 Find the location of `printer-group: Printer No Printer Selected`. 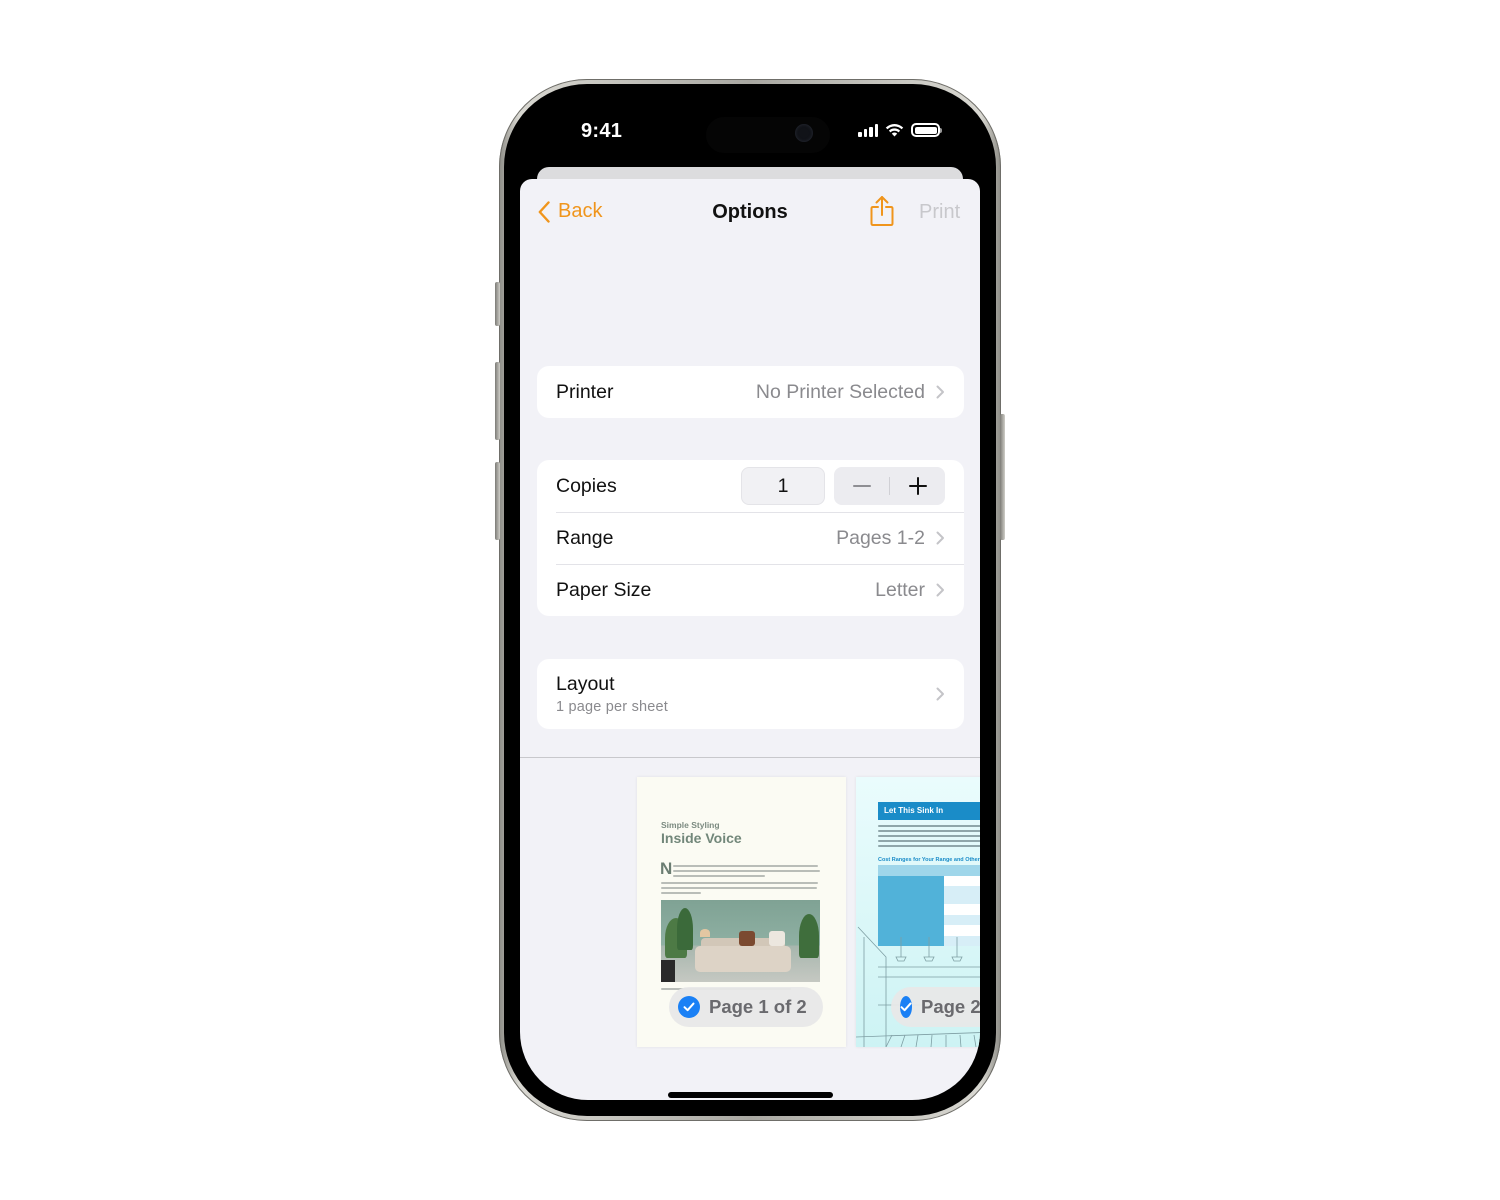

printer-group: Printer No Printer Selected is located at coordinates (750, 392).